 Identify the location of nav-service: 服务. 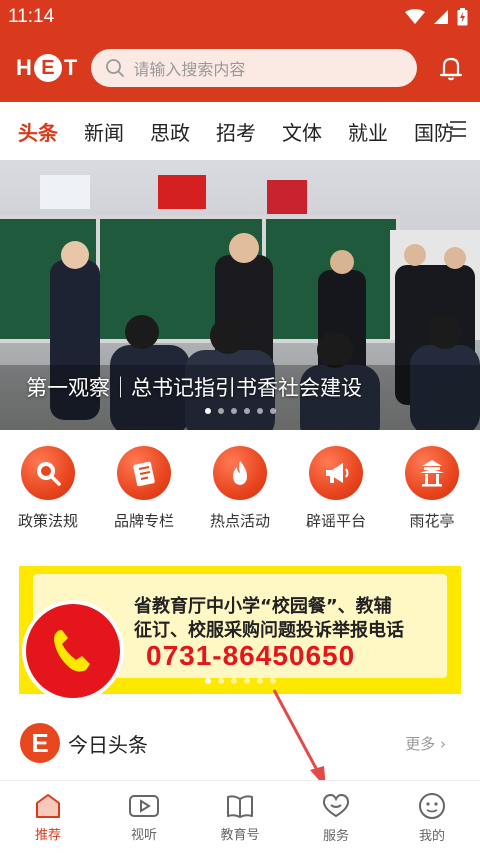
(336, 818).